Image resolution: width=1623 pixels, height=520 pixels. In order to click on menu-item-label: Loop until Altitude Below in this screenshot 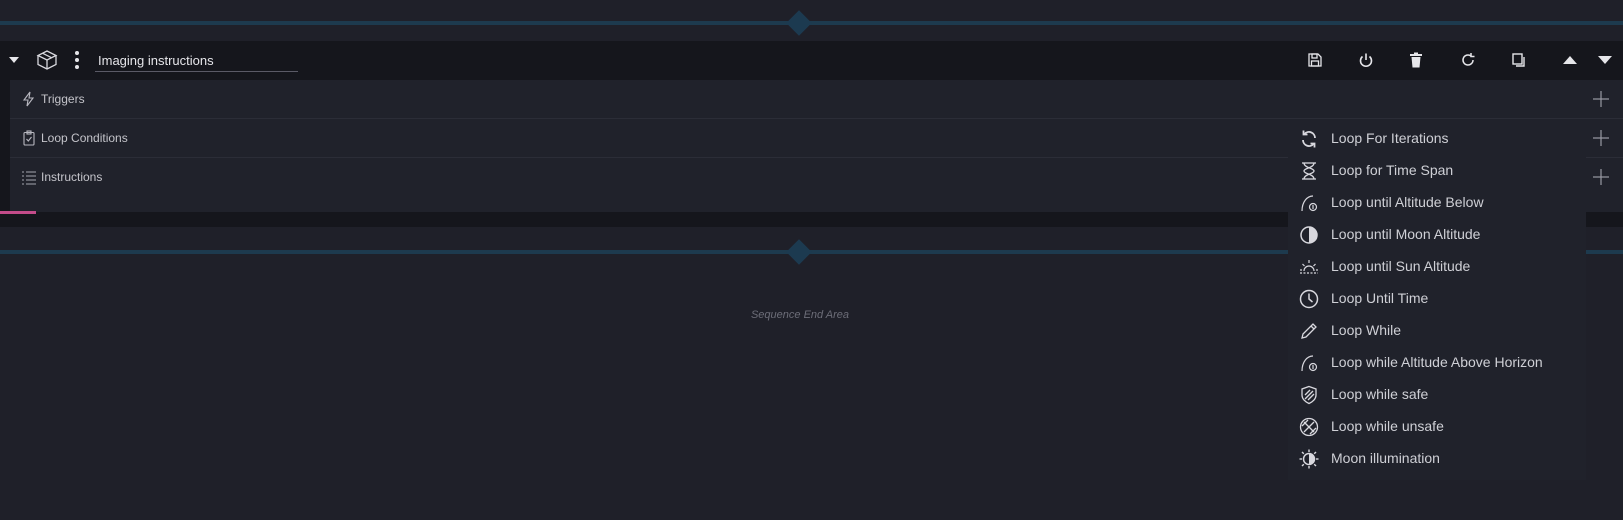, I will do `click(1407, 202)`.